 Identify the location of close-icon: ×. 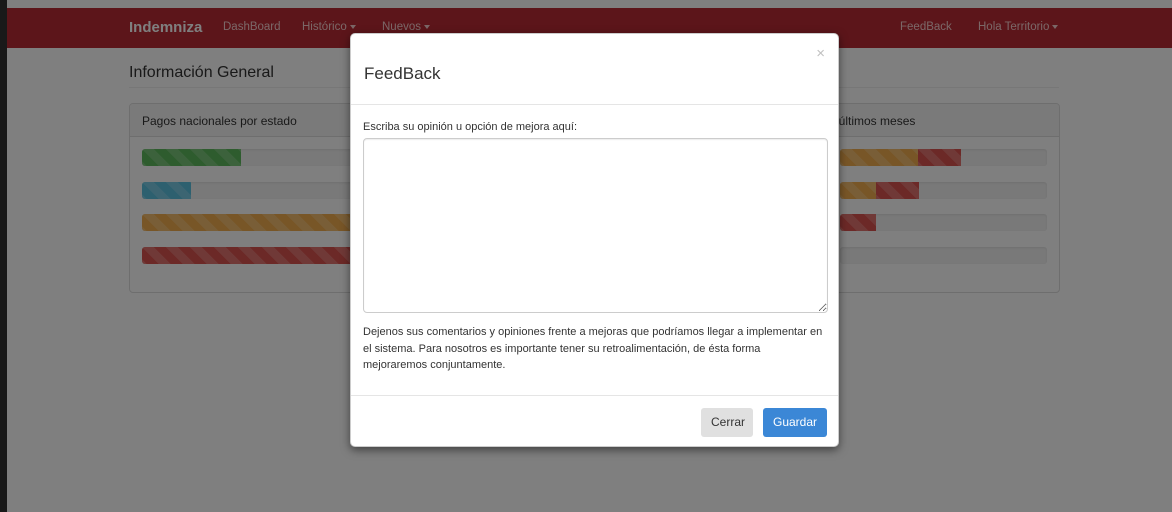
(820, 53).